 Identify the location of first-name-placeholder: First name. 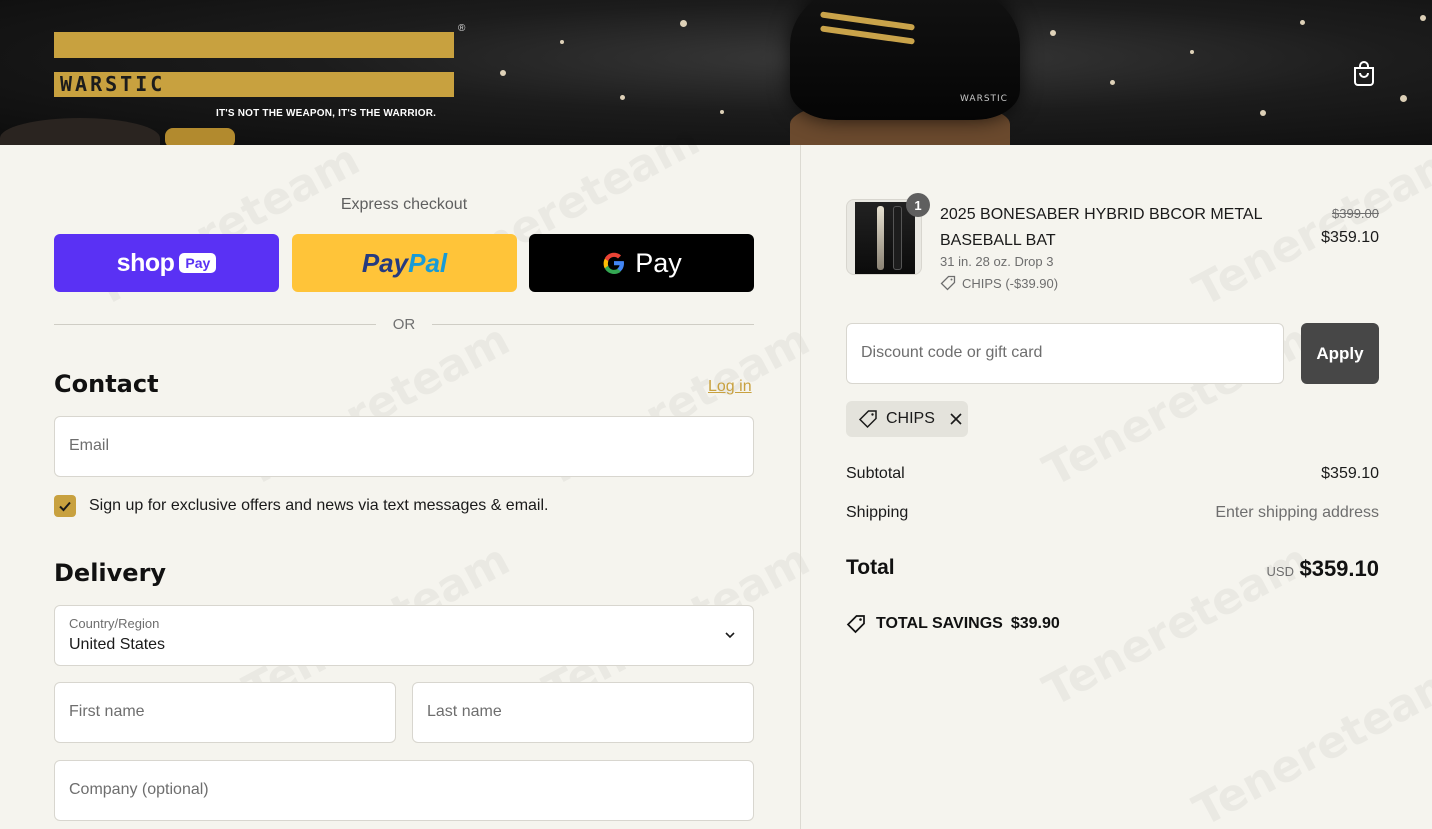
(107, 711).